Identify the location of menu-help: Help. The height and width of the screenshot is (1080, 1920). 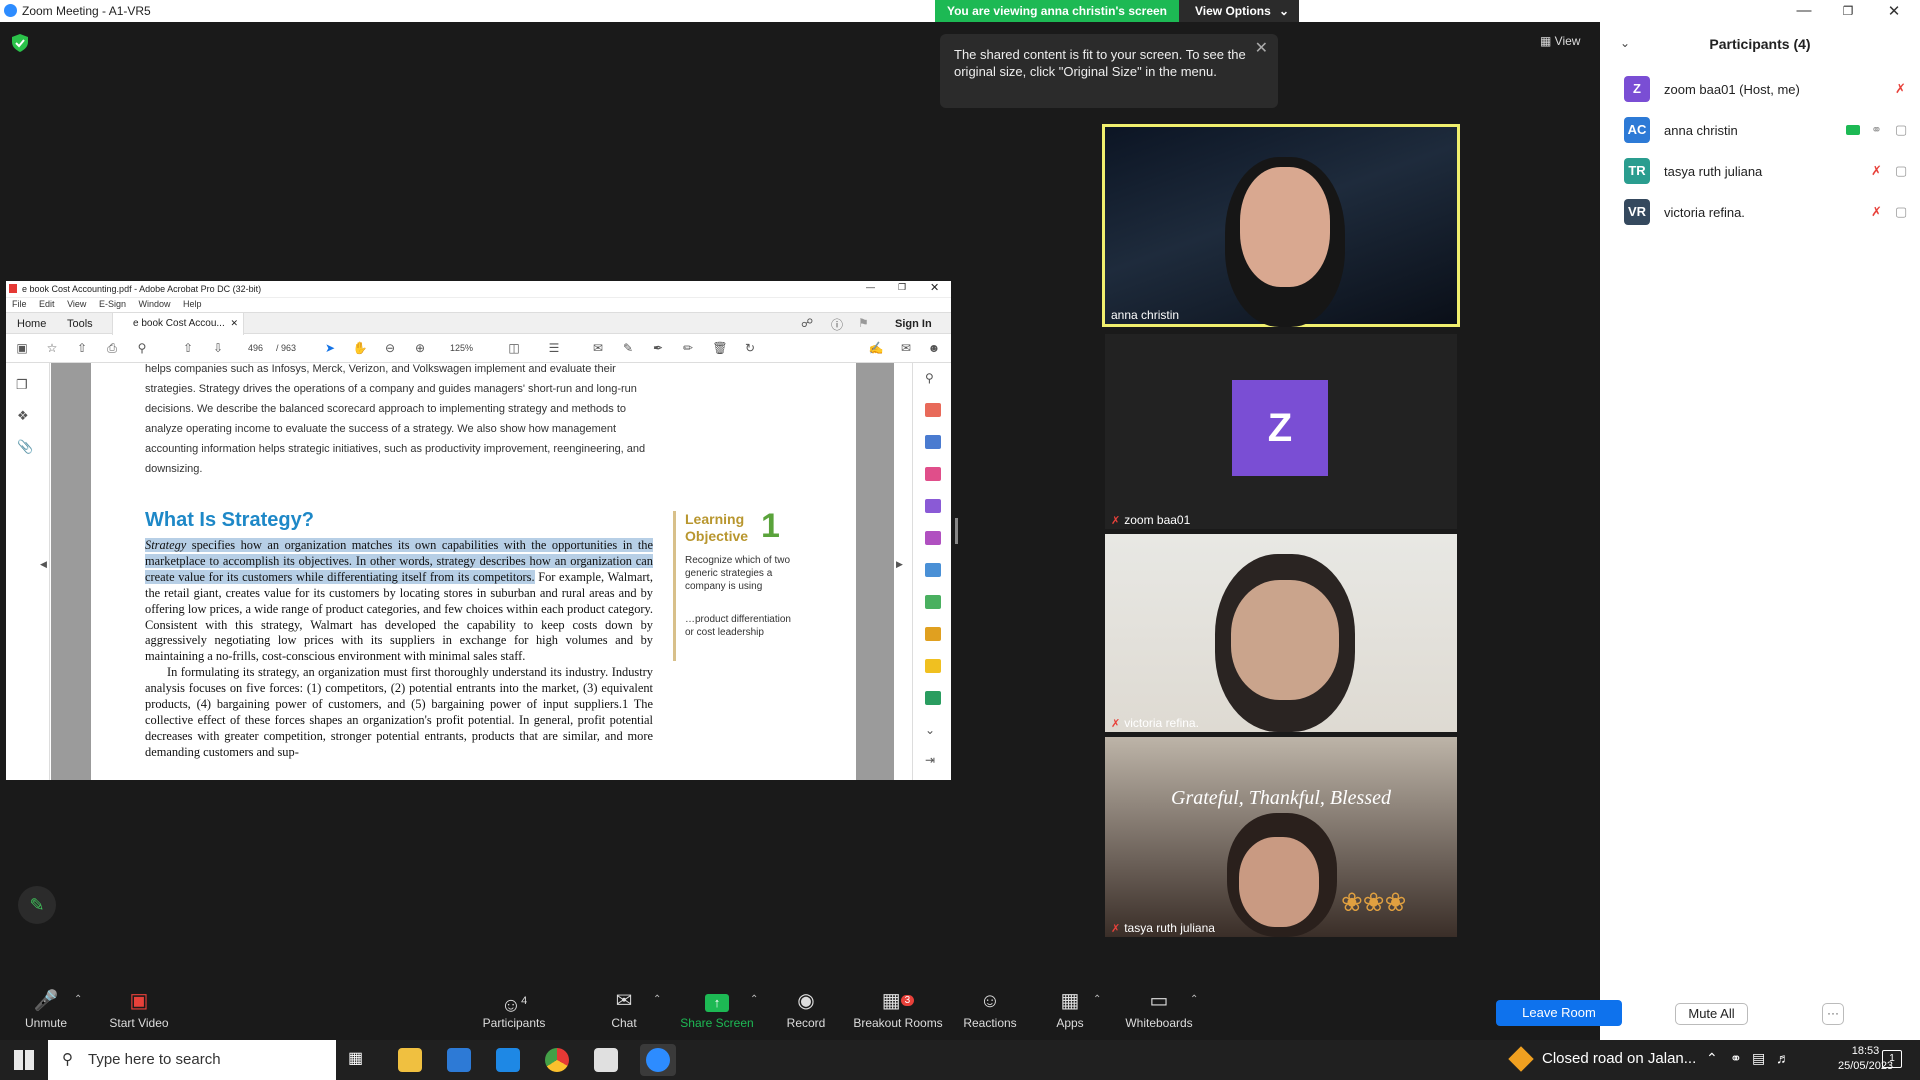
(192, 304).